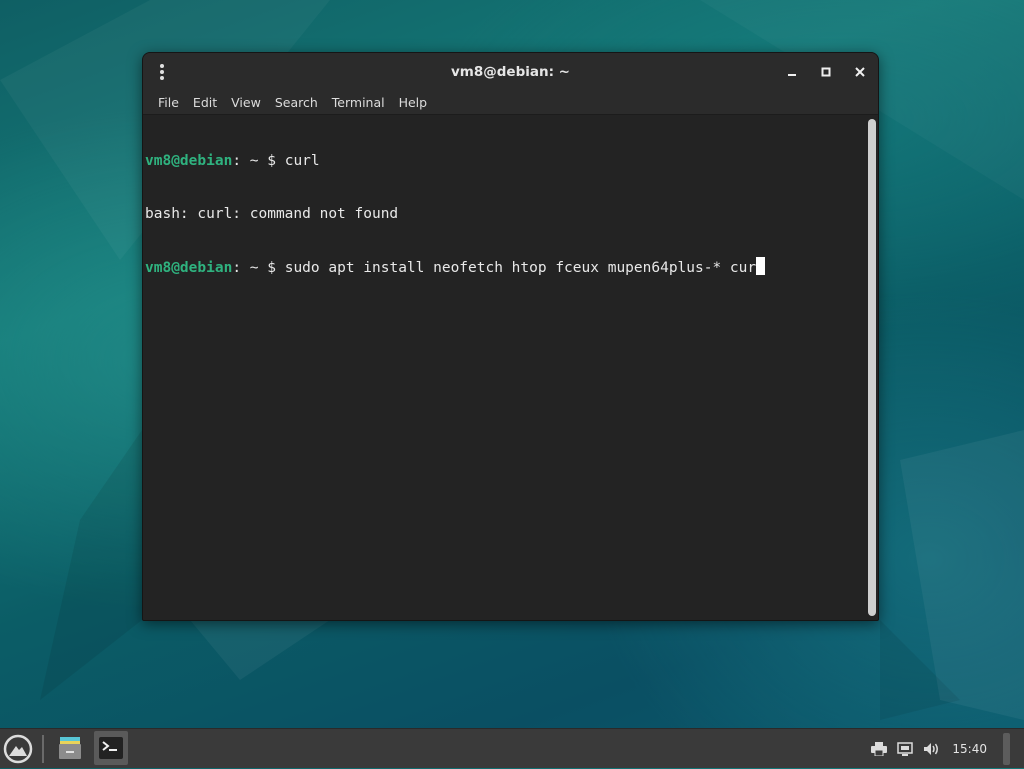 Image resolution: width=1024 pixels, height=769 pixels. What do you see at coordinates (293, 161) in the screenshot?
I see `command-text: $ curl` at bounding box center [293, 161].